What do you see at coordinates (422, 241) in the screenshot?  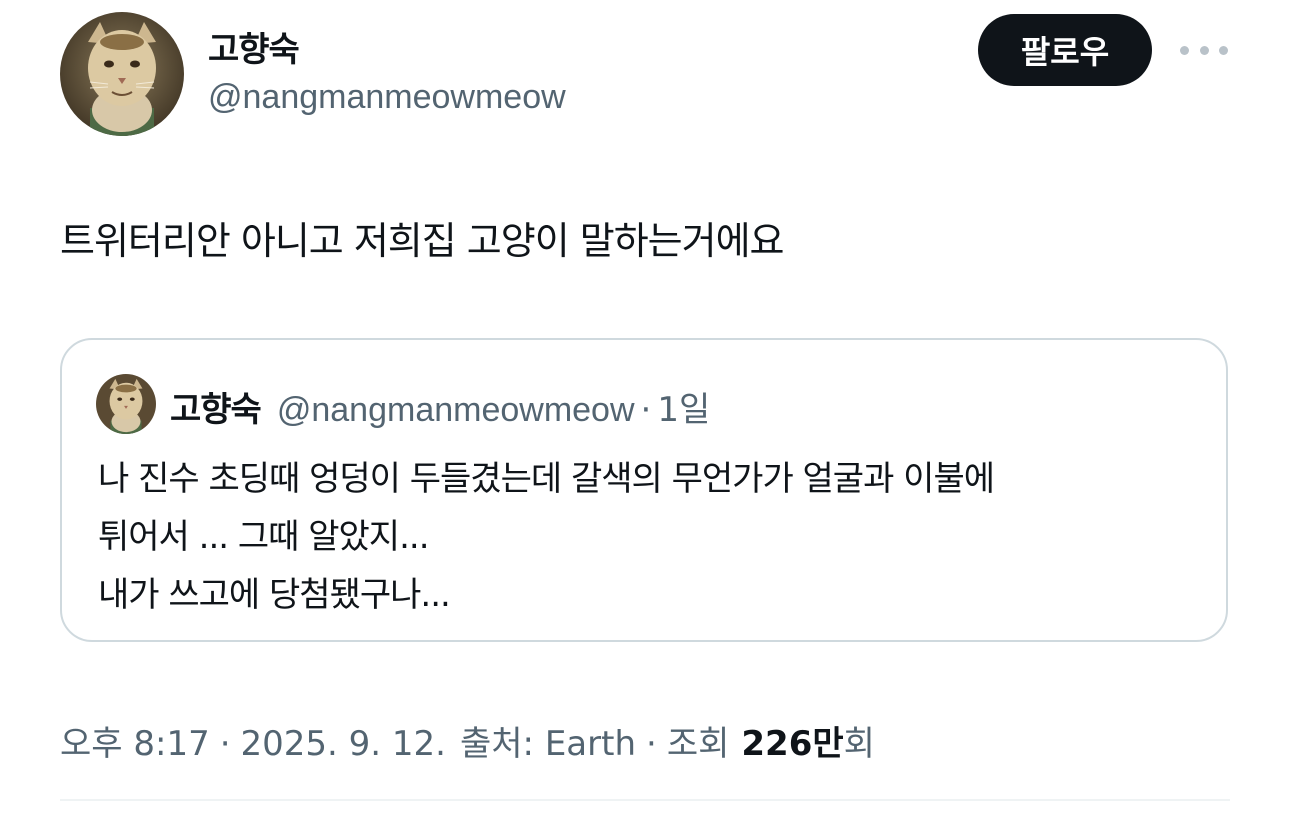 I see `tweet-text: 트위터리안 아니고 저희집 고양이 말하는거에요` at bounding box center [422, 241].